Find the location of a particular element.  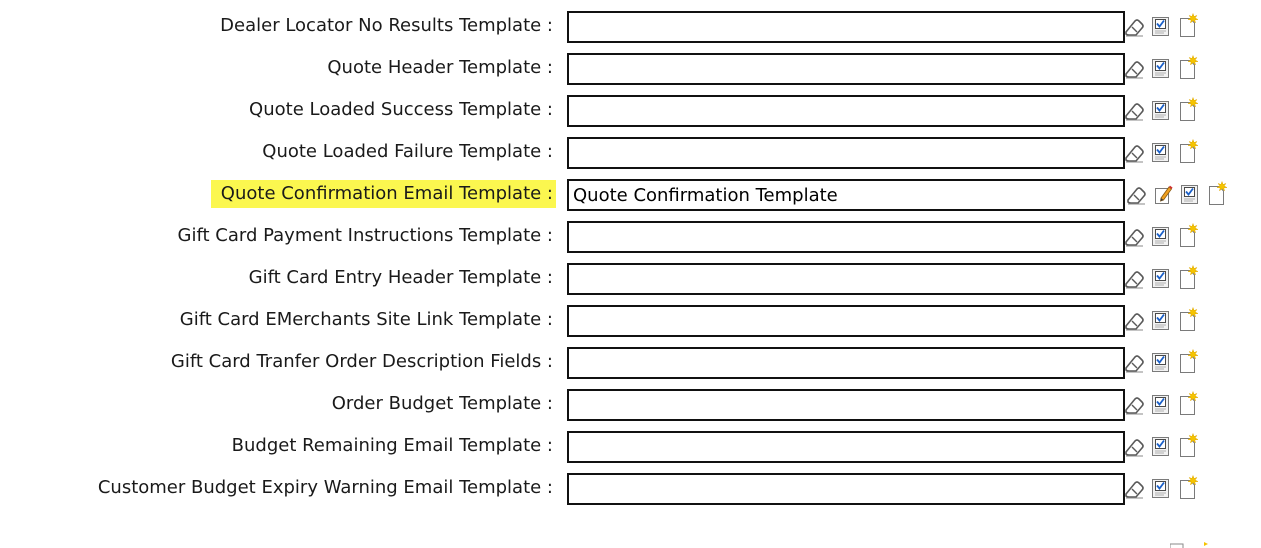

template-label: Quote Confirmation Email Template : is located at coordinates (383, 194).